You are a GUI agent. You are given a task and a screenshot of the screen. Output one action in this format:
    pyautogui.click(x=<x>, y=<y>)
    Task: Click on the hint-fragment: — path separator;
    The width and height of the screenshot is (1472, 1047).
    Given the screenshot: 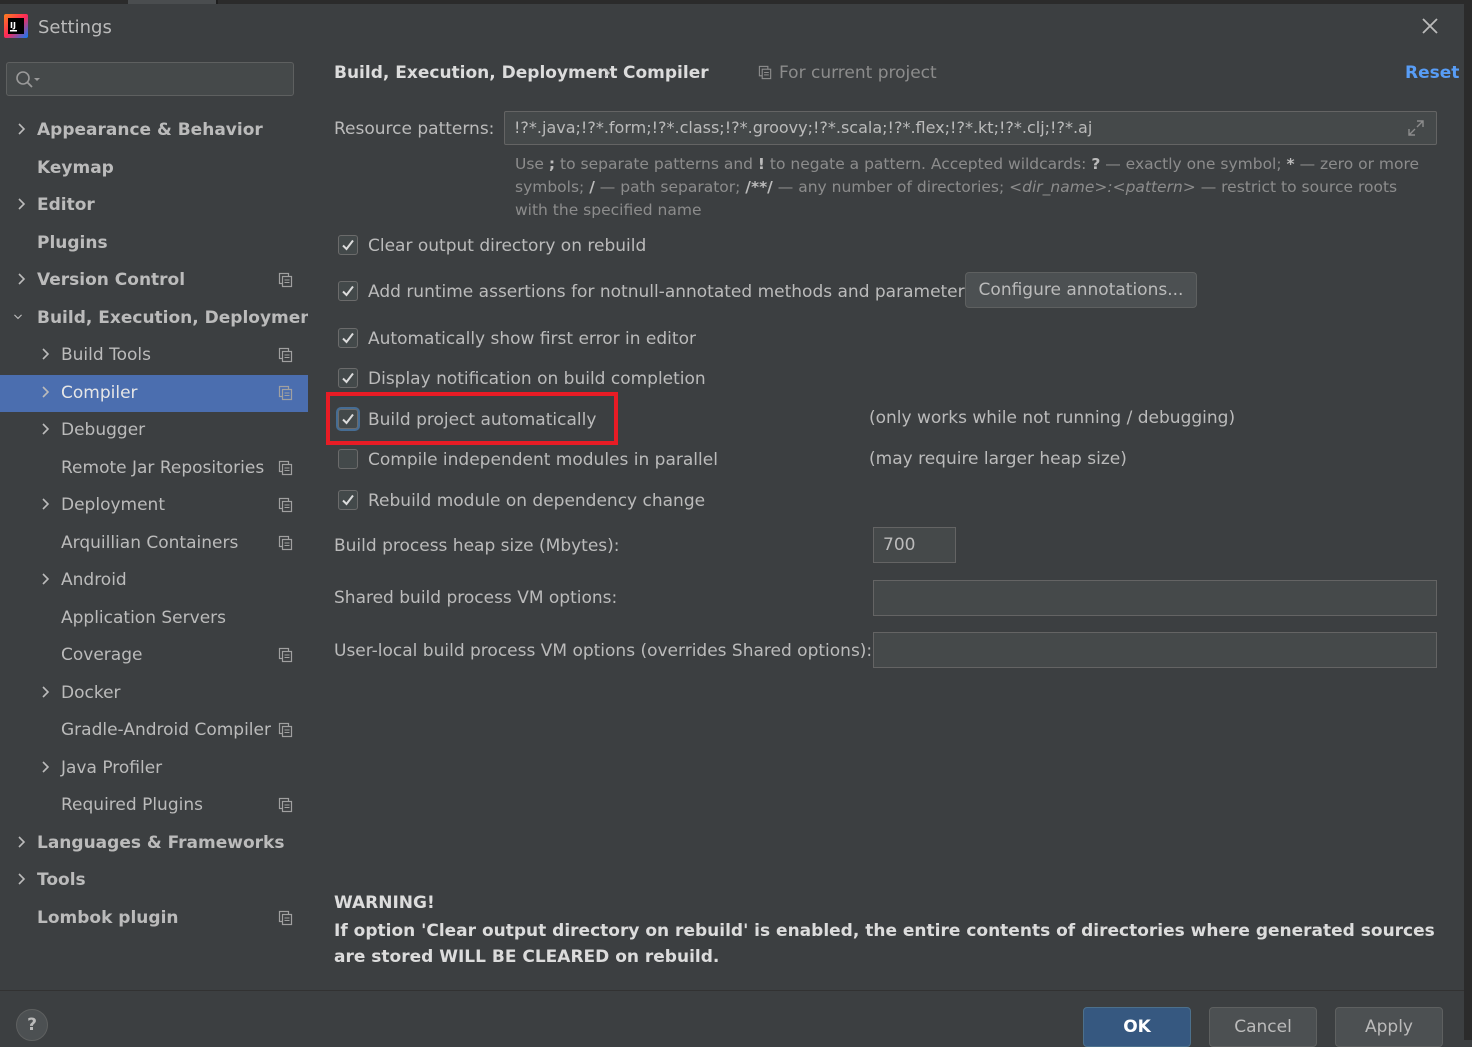 What is the action you would take?
    pyautogui.click(x=670, y=187)
    